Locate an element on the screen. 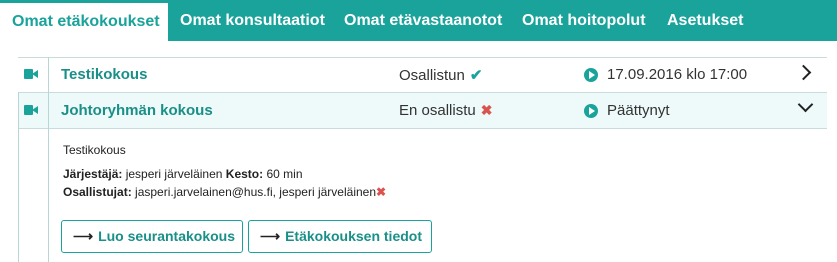  meeting-info-label: Etäkokouksen tiedot is located at coordinates (353, 236).